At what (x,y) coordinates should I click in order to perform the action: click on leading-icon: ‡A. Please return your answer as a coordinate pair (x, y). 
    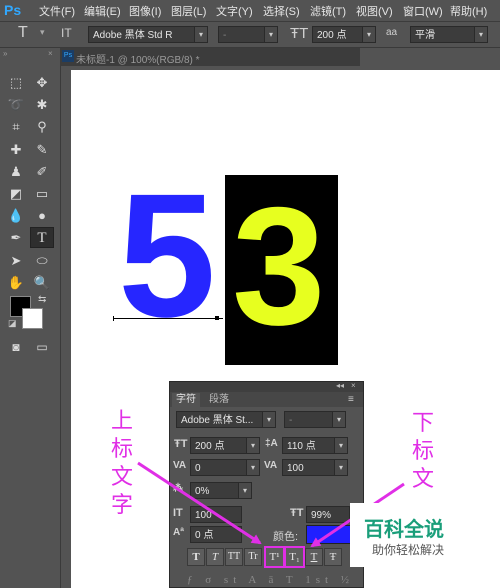
    Looking at the image, I should click on (271, 443).